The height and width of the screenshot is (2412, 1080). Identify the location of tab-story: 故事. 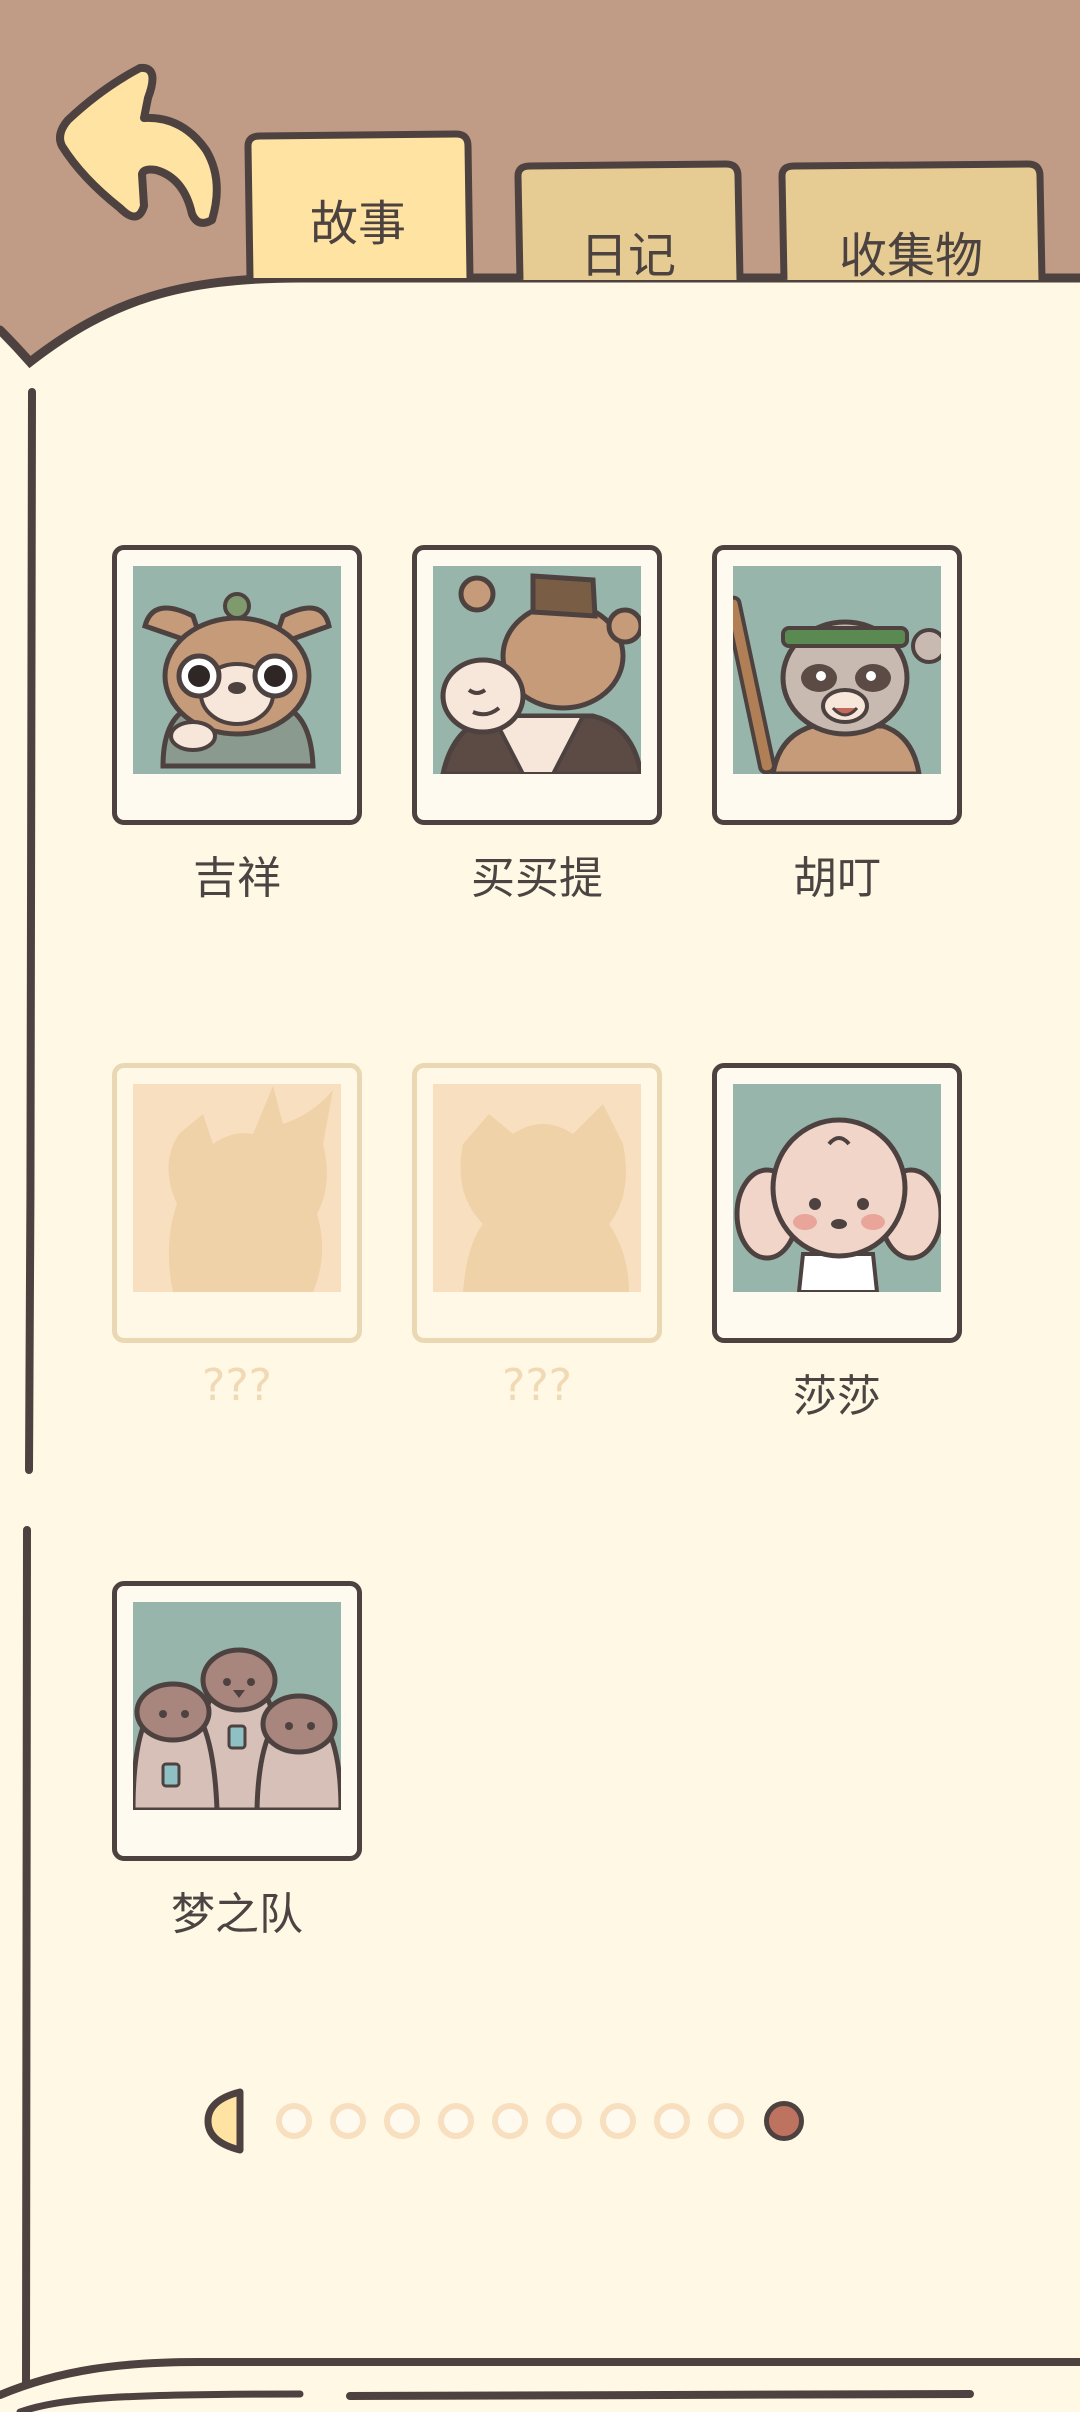
(358, 205).